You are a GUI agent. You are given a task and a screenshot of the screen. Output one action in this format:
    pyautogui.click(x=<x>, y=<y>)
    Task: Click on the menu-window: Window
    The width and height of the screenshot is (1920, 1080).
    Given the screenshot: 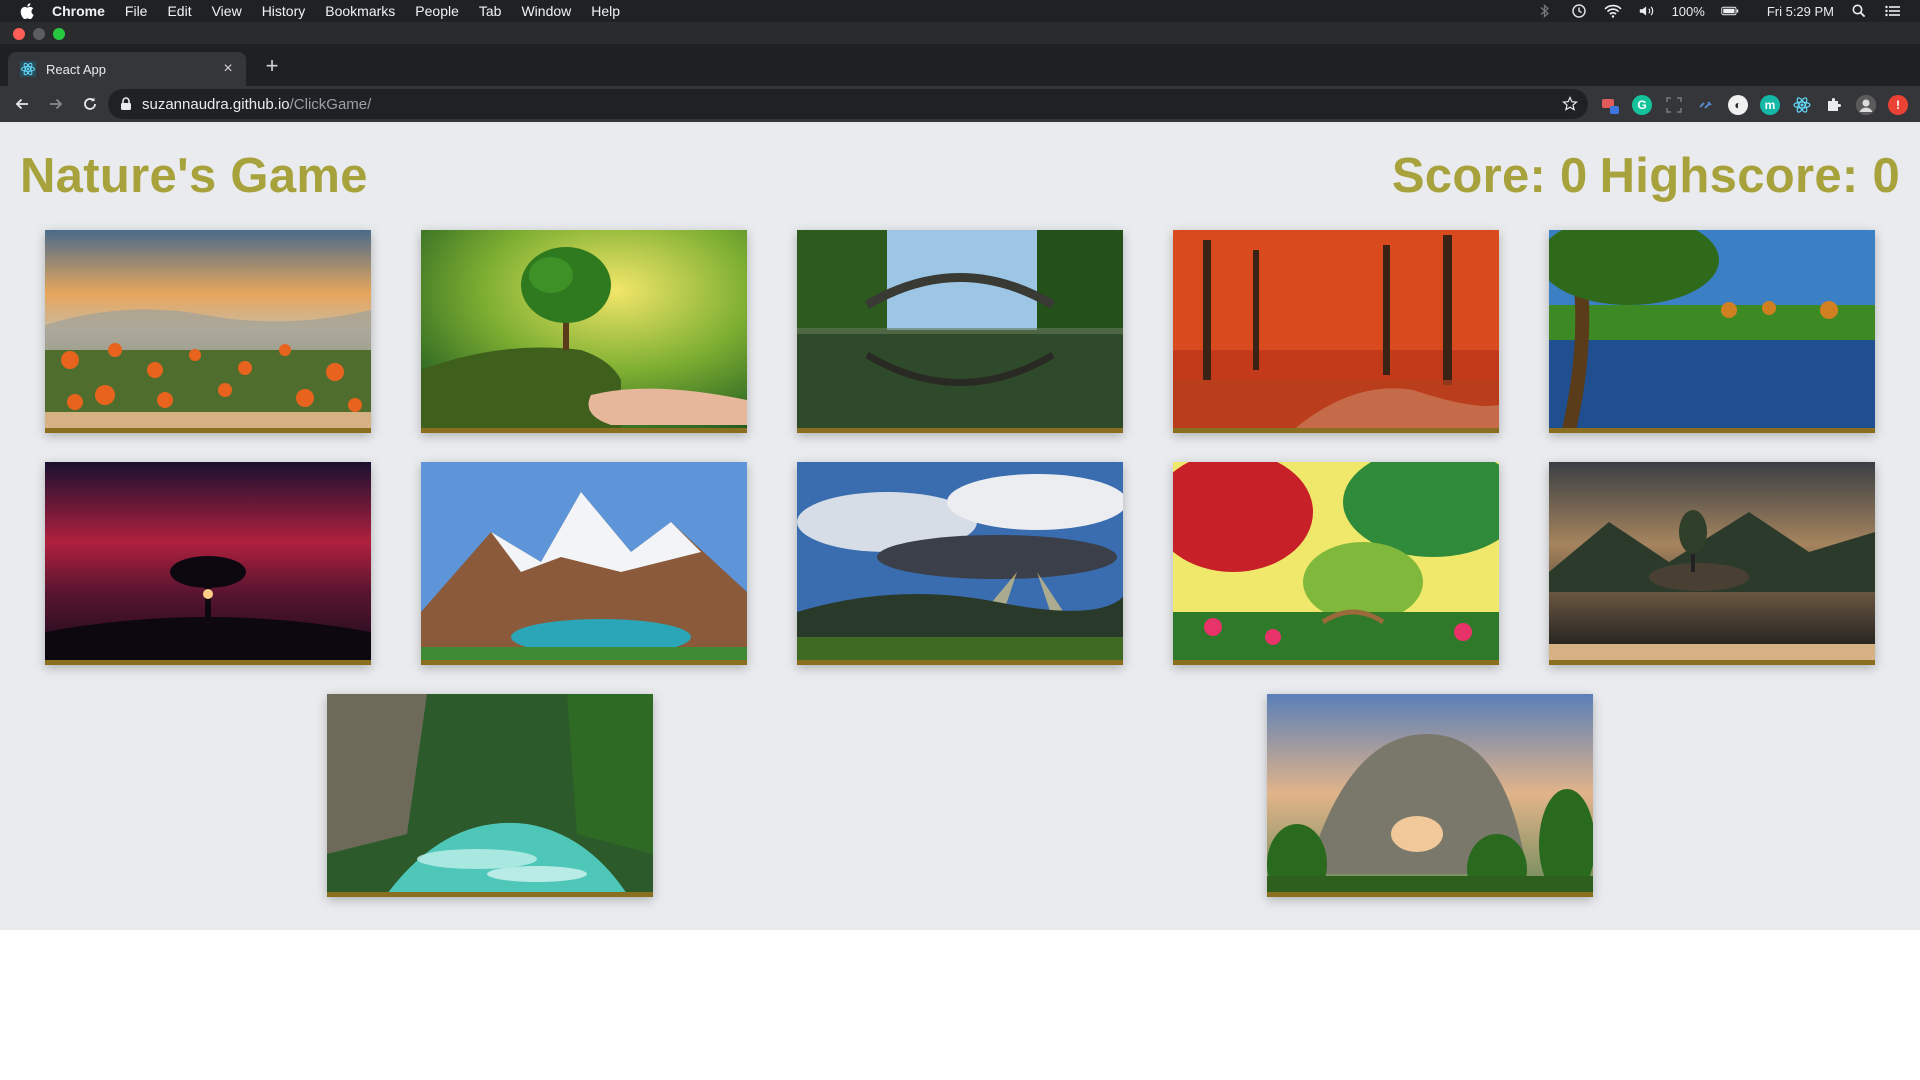 What is the action you would take?
    pyautogui.click(x=546, y=11)
    